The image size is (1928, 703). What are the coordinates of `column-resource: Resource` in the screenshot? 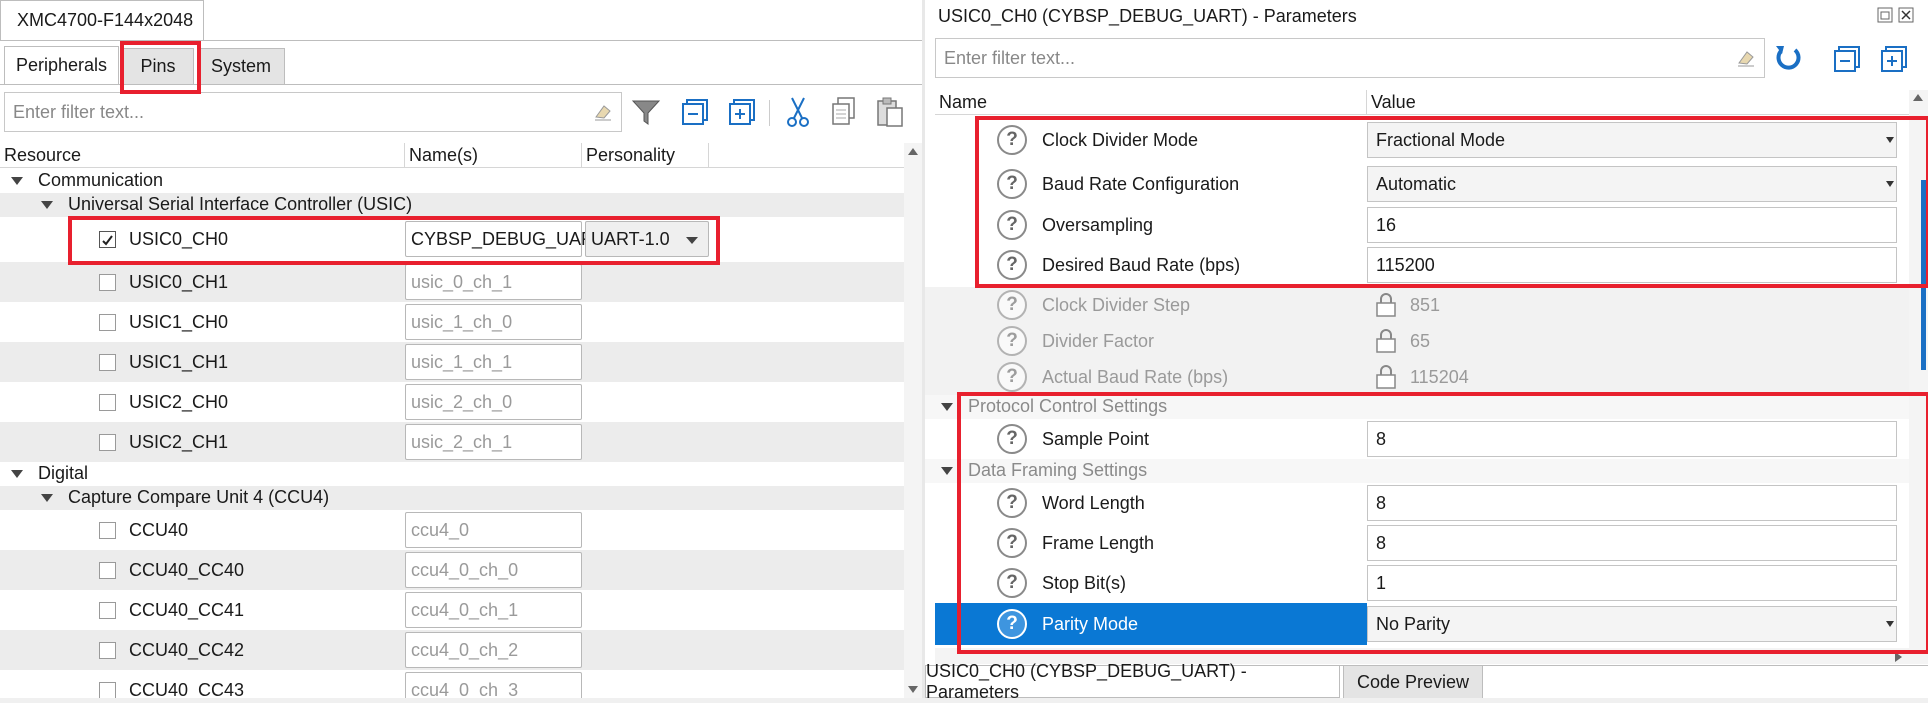 It's located at (202, 155).